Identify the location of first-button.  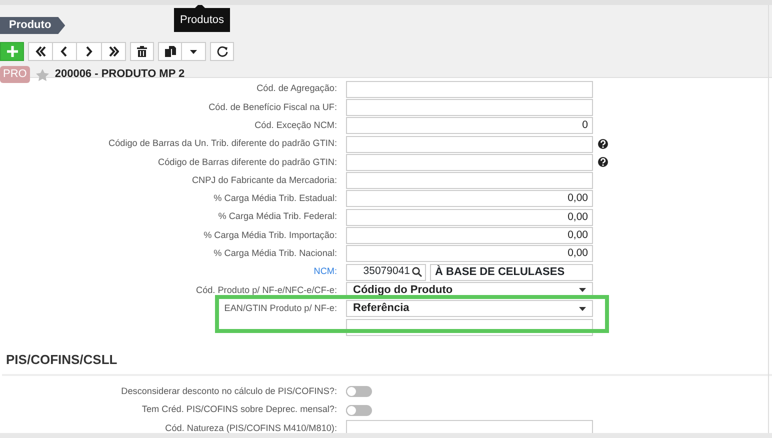
(40, 51).